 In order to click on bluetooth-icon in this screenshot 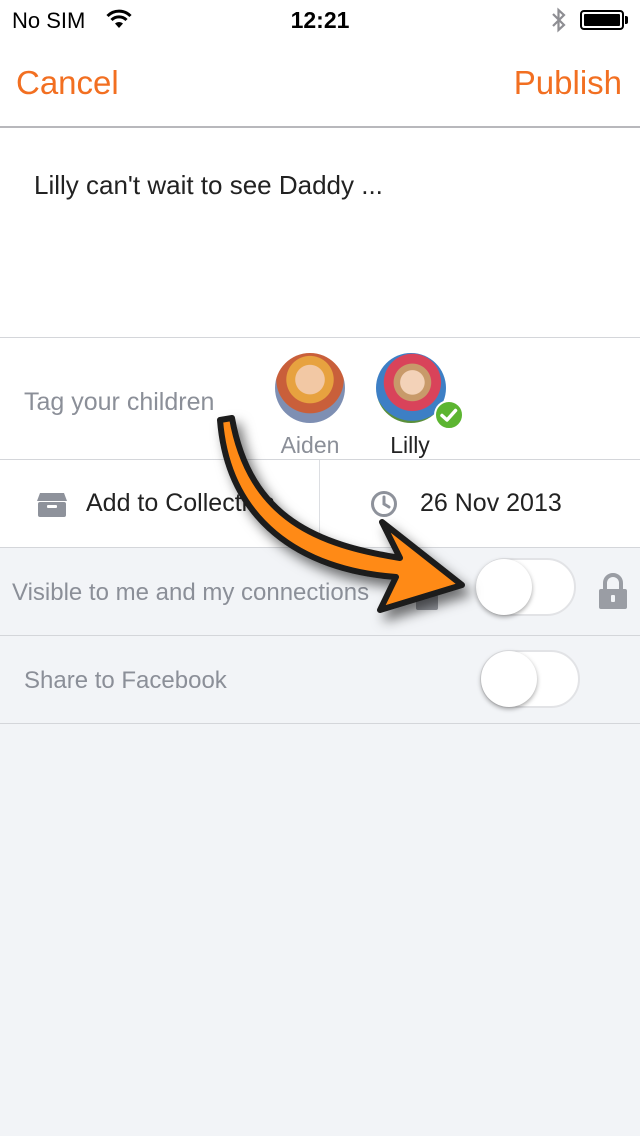, I will do `click(559, 20)`.